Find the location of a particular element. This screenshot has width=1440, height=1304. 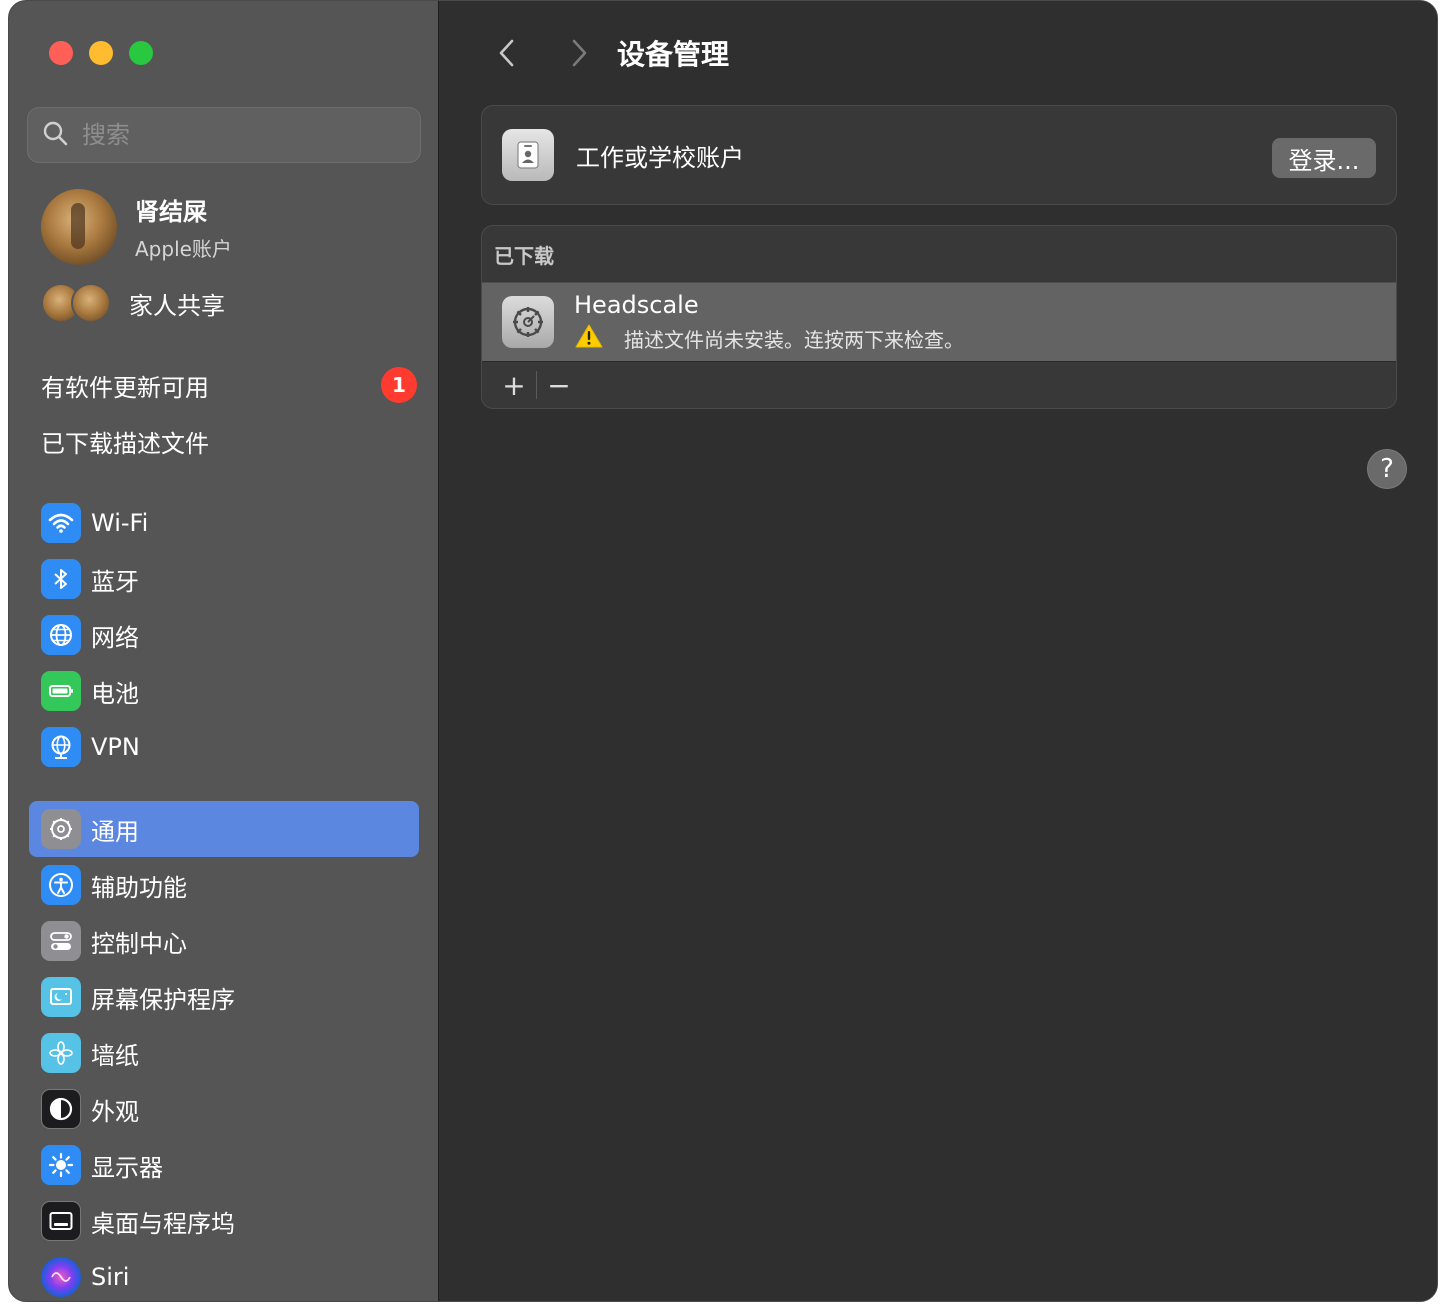

search-field is located at coordinates (224, 135).